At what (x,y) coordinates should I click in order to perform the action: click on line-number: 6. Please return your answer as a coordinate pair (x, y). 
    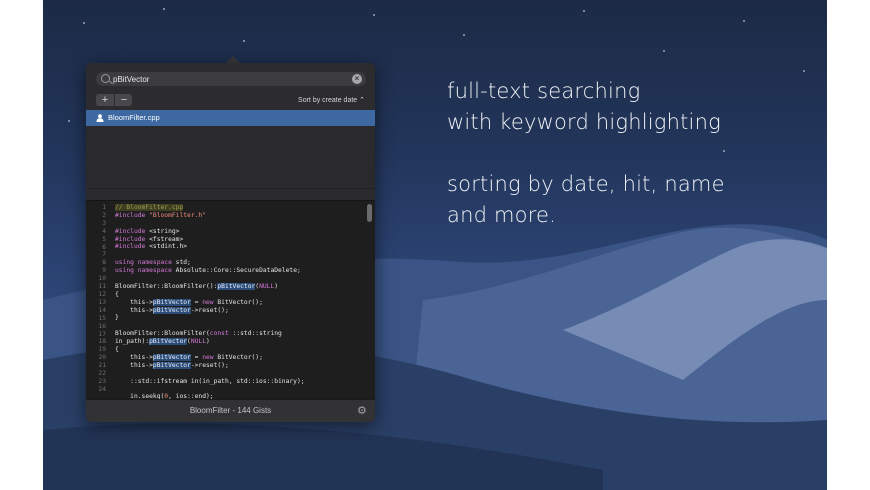
    Looking at the image, I should click on (104, 247).